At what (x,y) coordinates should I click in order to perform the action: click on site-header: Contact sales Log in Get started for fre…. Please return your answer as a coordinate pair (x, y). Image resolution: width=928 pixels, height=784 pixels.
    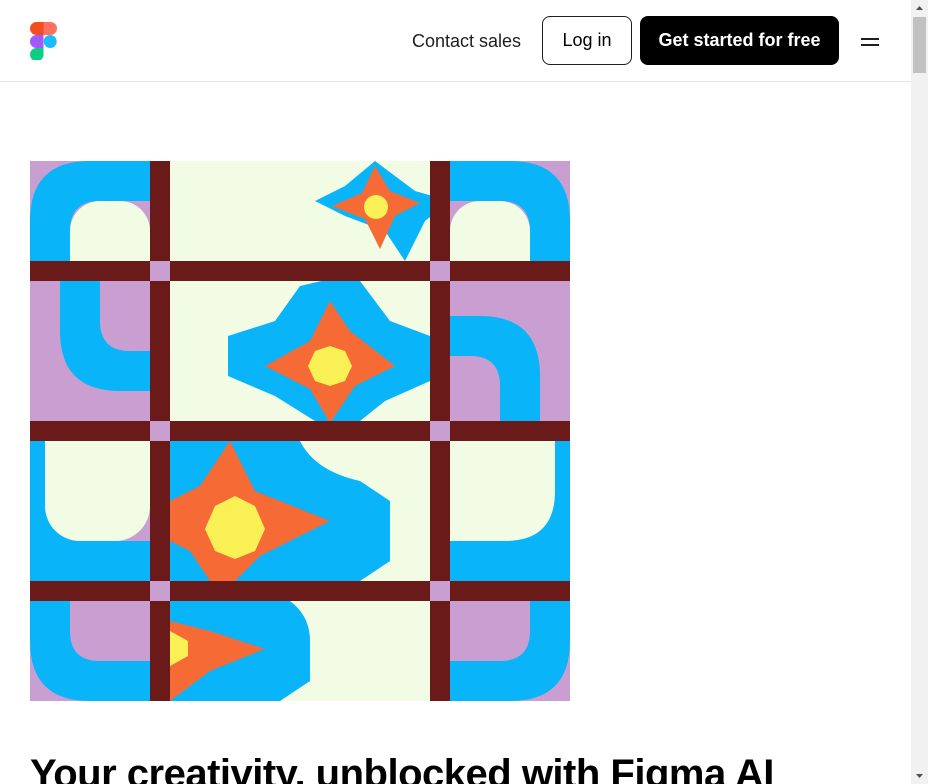
    Looking at the image, I should click on (455, 41).